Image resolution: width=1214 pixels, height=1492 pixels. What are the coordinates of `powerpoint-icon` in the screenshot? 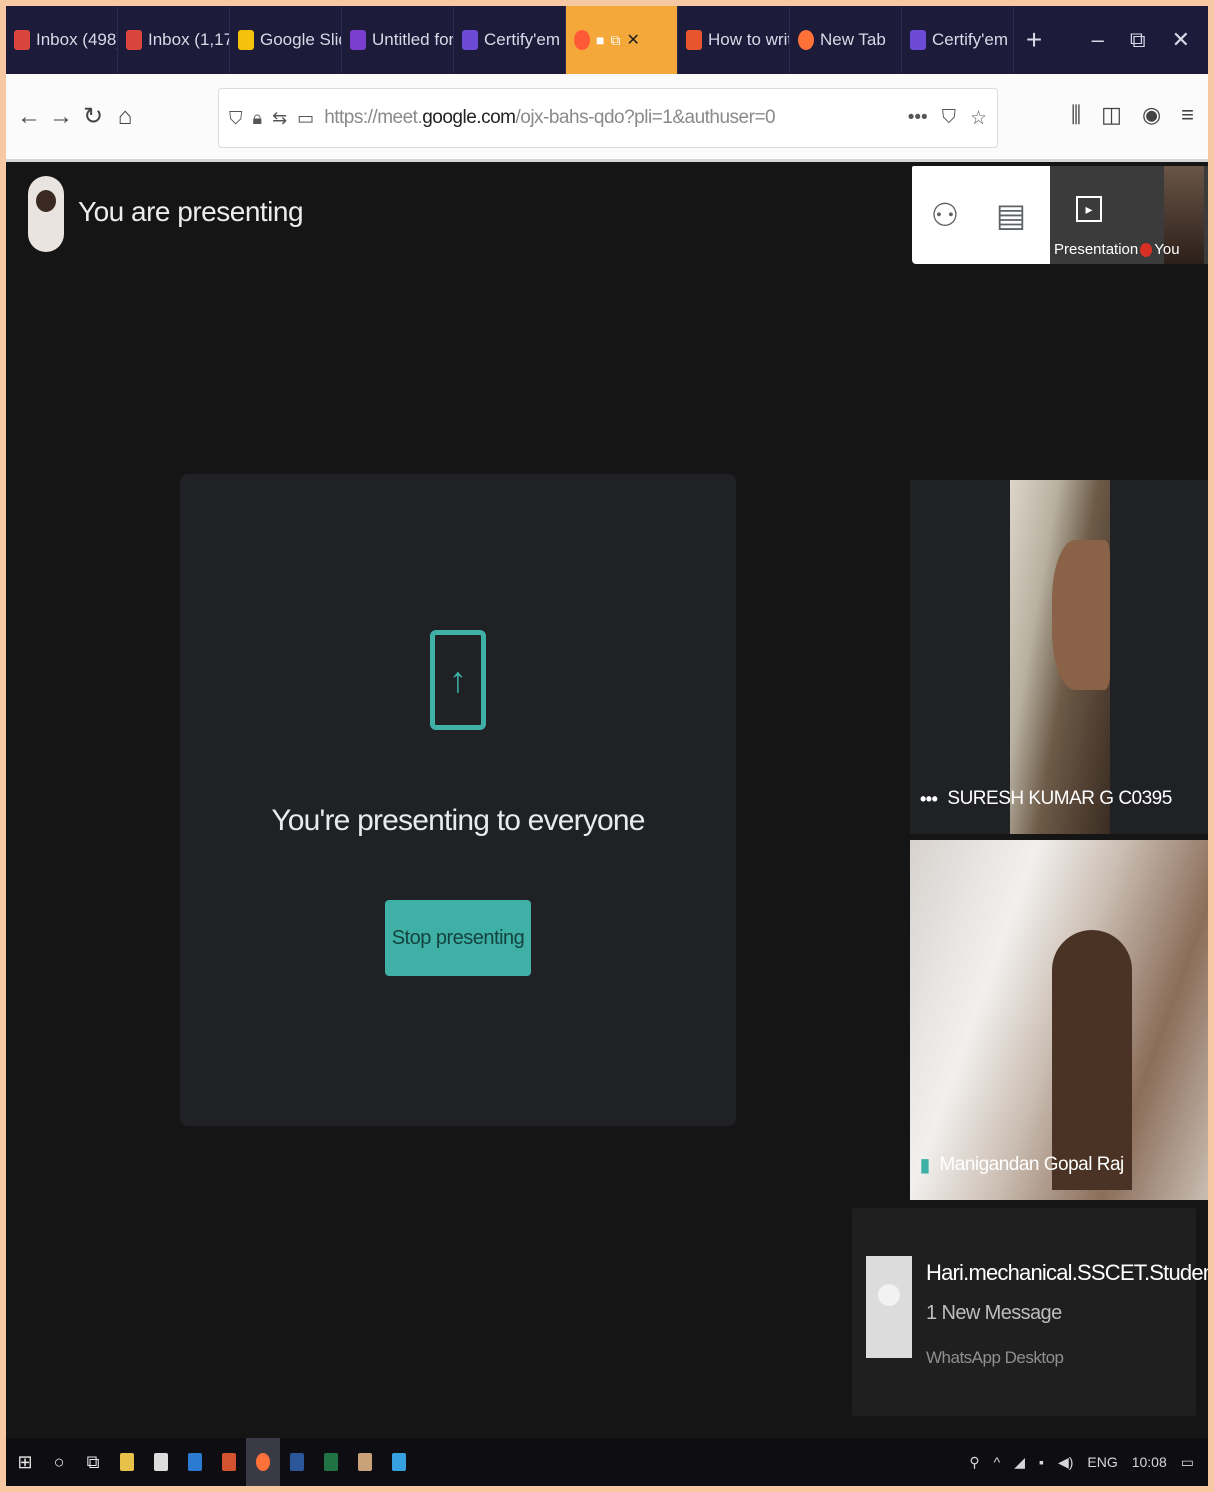 It's located at (229, 1462).